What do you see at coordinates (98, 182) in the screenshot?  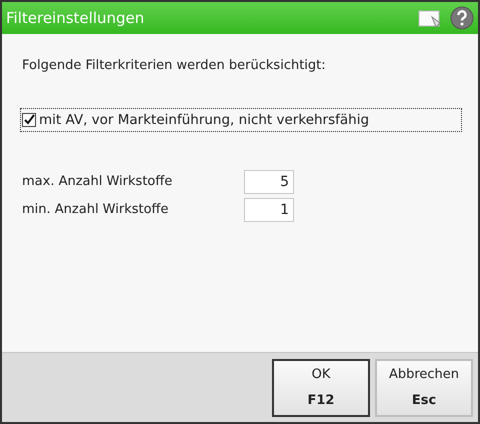 I see `field-label: max. Anzahl Wirkstoffe` at bounding box center [98, 182].